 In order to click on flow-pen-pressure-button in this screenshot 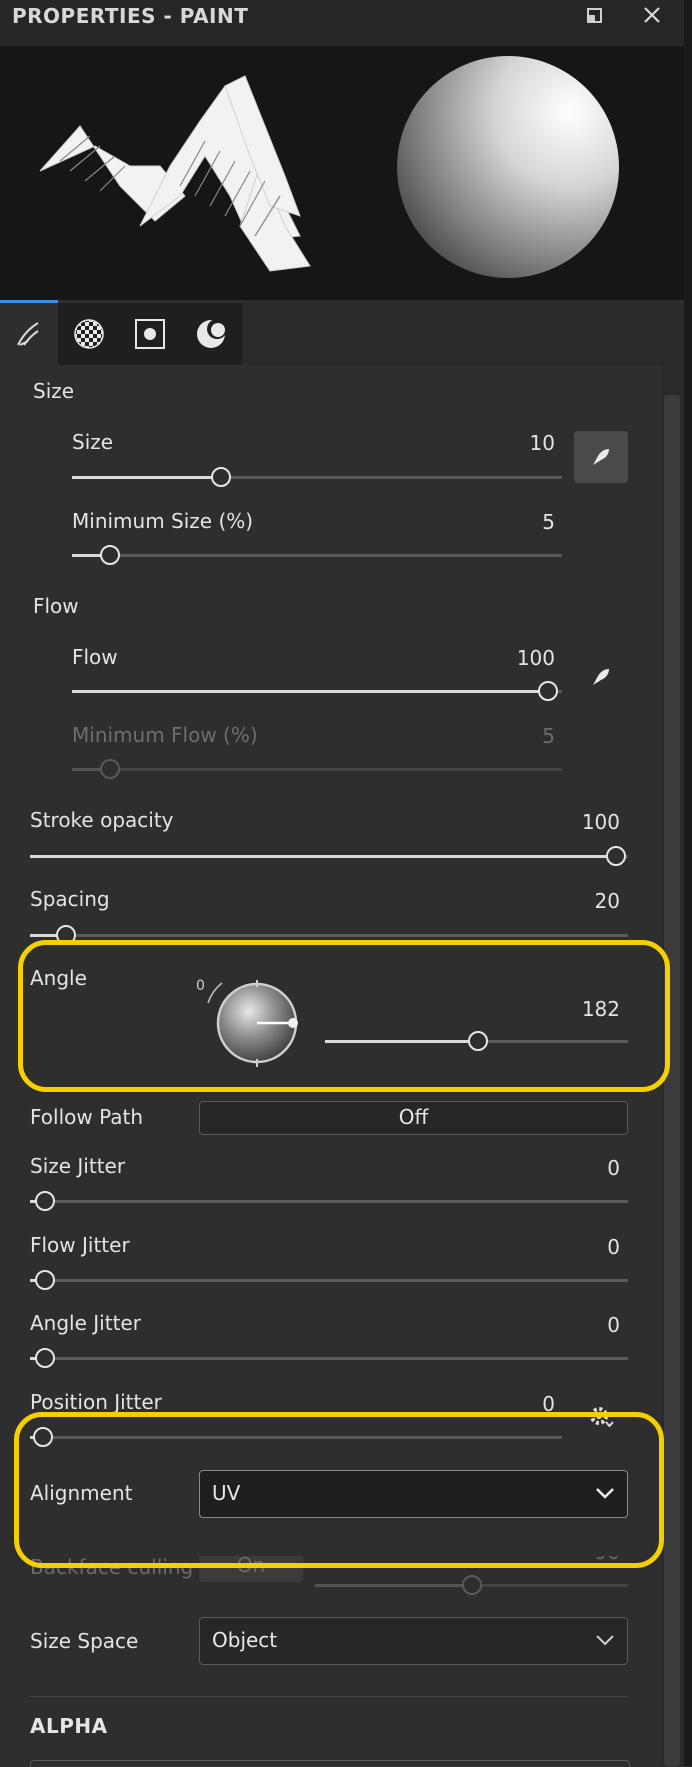, I will do `click(601, 677)`.